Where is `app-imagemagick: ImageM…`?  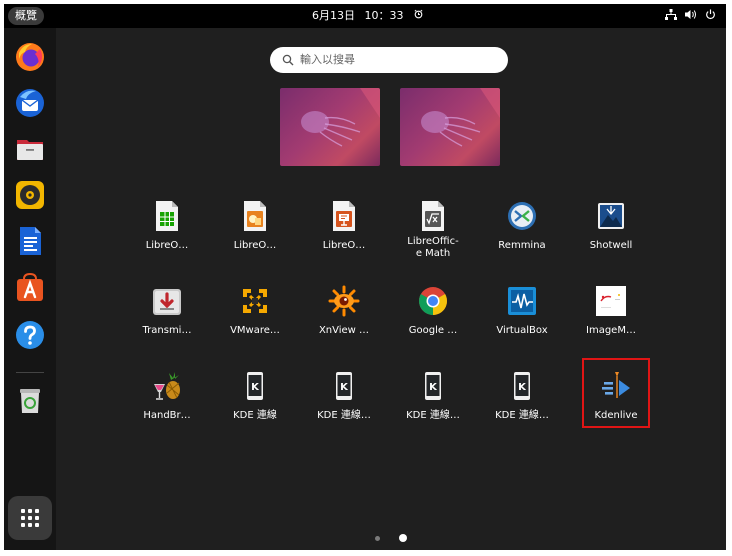
app-imagemagick: ImageM… is located at coordinates (611, 319).